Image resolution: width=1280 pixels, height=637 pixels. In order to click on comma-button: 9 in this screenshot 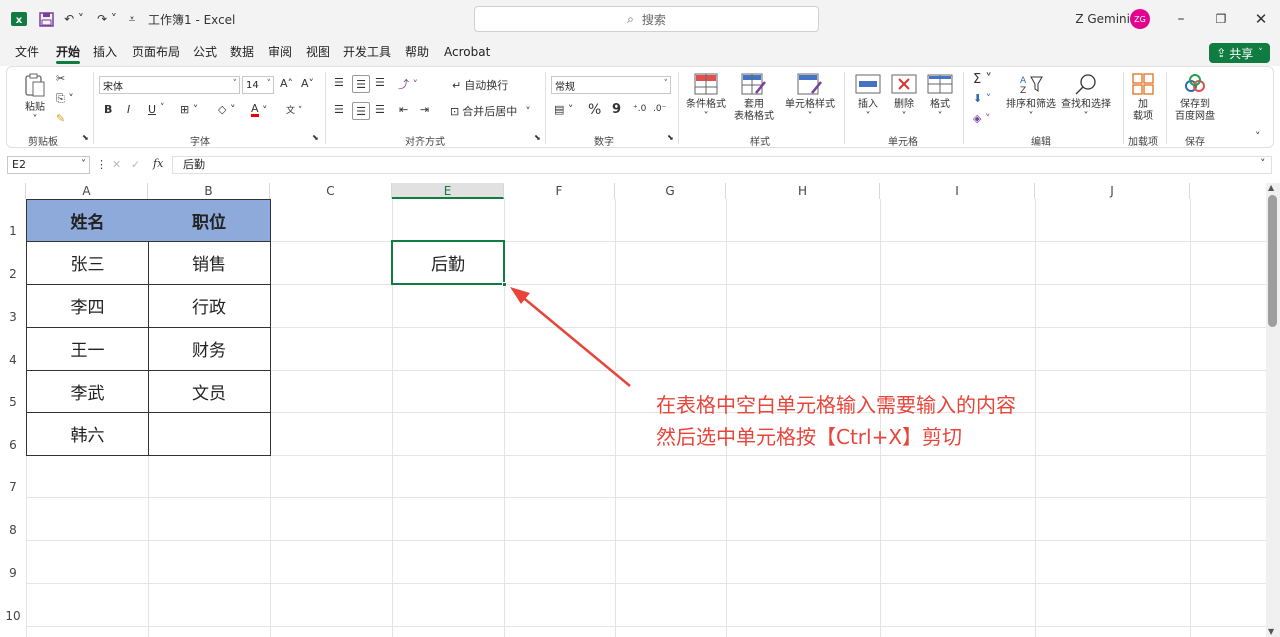, I will do `click(616, 109)`.